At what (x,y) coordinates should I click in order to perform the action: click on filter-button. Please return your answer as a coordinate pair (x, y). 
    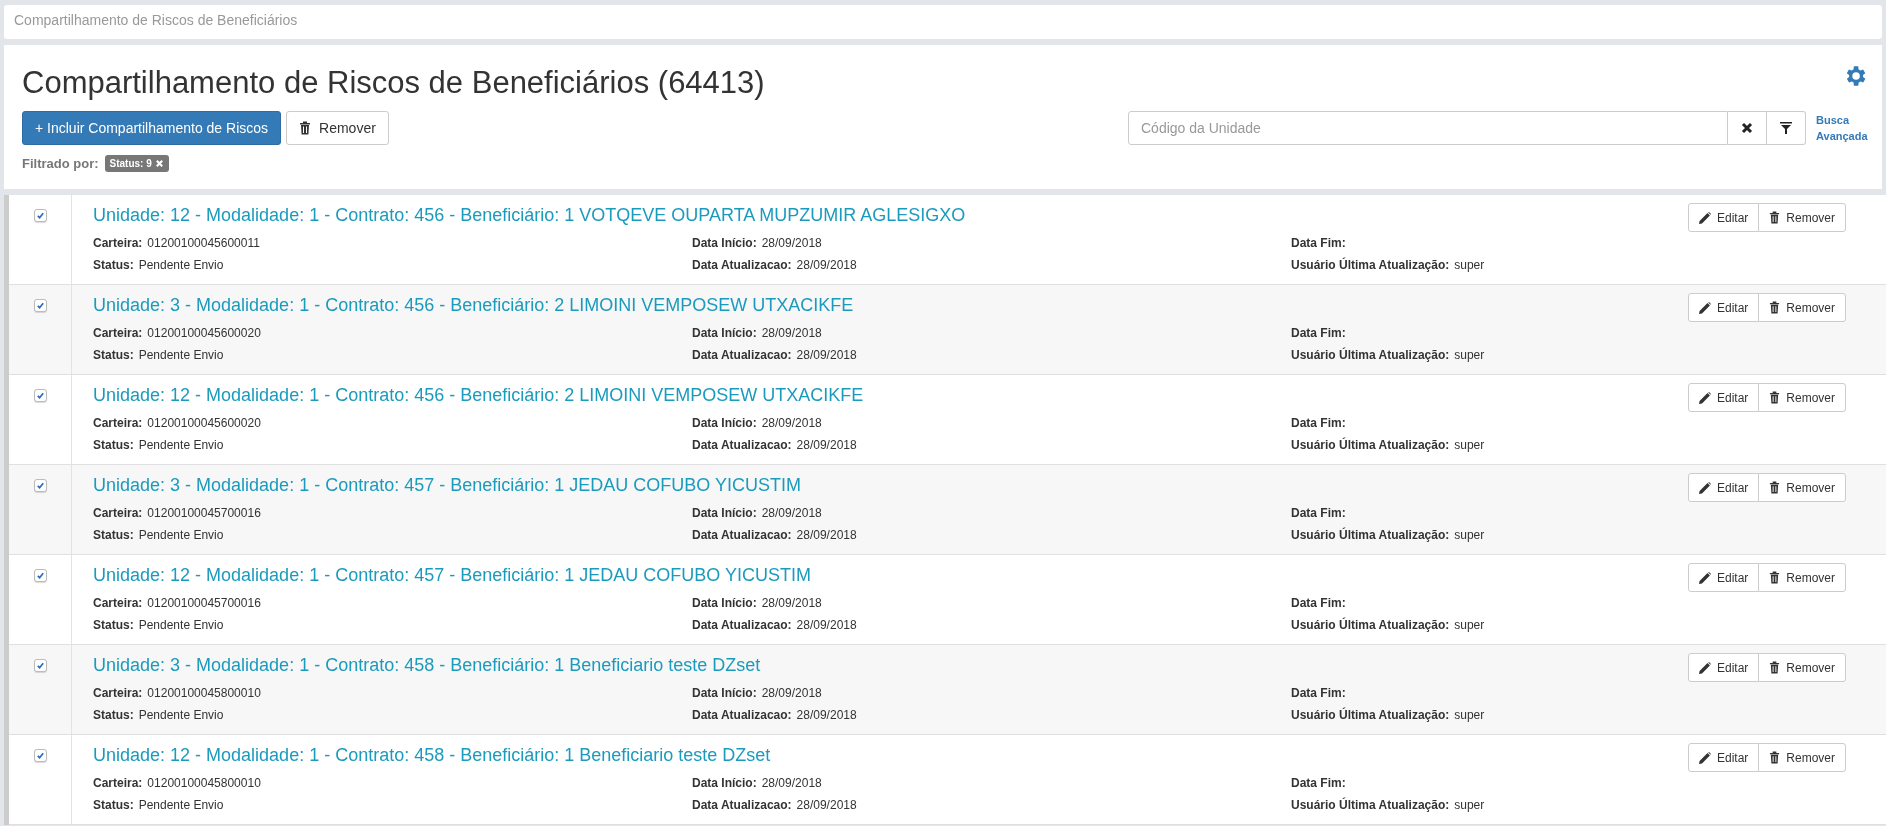
    Looking at the image, I should click on (1786, 128).